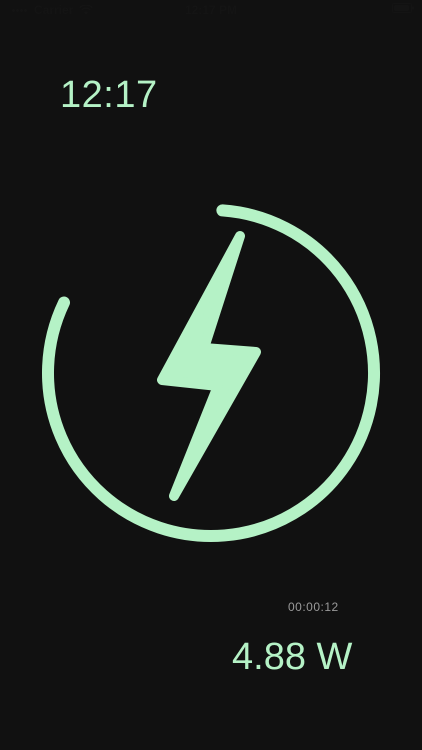  I want to click on battery-icon, so click(403, 8).